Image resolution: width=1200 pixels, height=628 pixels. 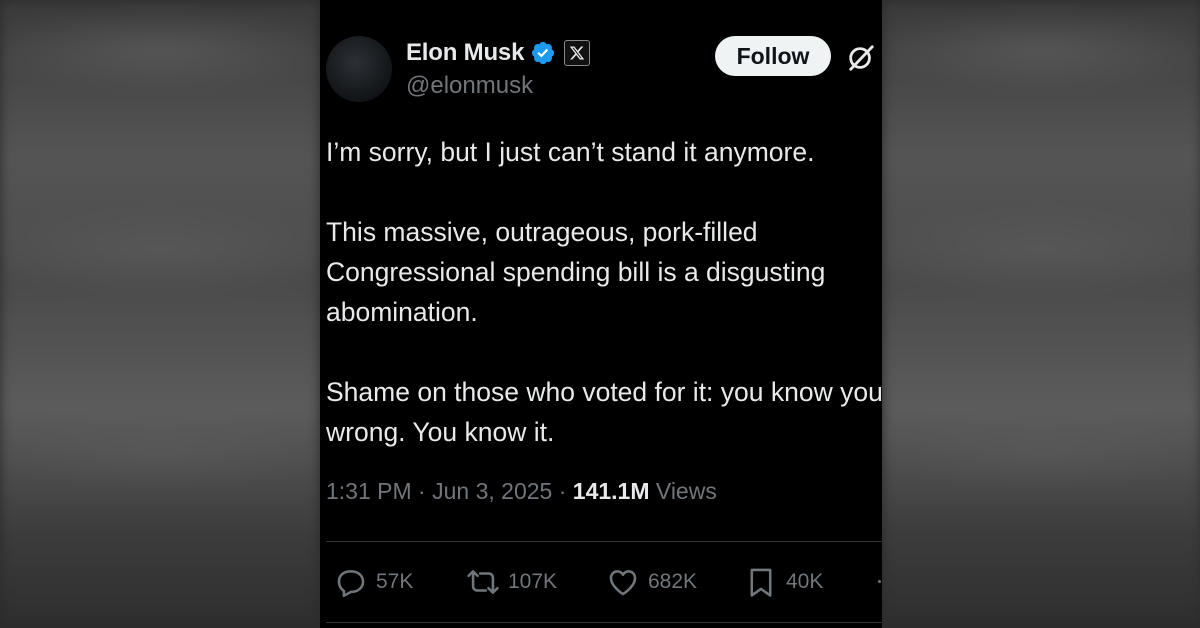 I want to click on action-bar: 57K 107K 682K 40K, so click(x=608, y=582).